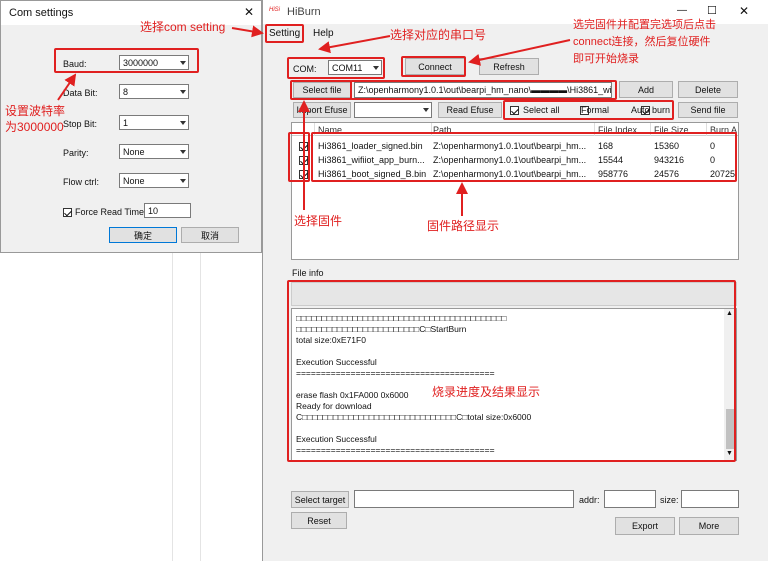 This screenshot has height=561, width=768. What do you see at coordinates (509, 66) in the screenshot?
I see `refresh-button: Refresh` at bounding box center [509, 66].